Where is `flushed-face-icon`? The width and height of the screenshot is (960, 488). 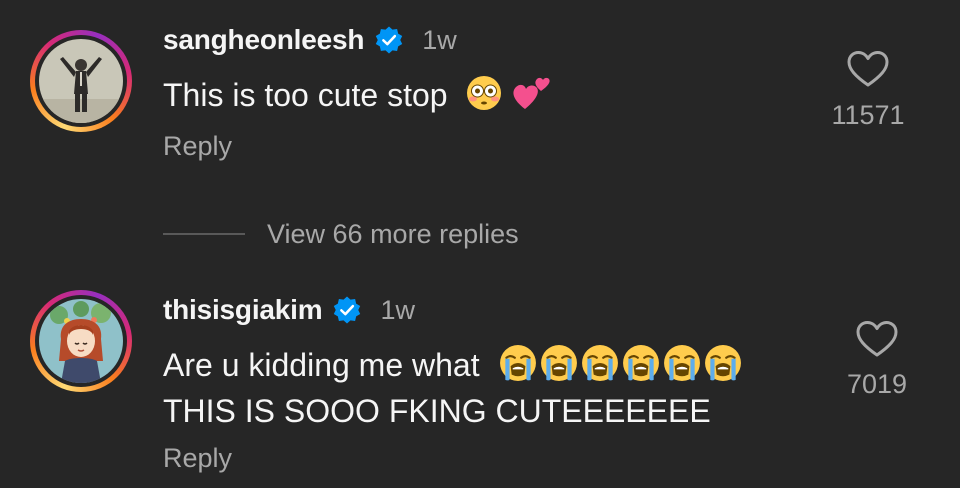 flushed-face-icon is located at coordinates (484, 97).